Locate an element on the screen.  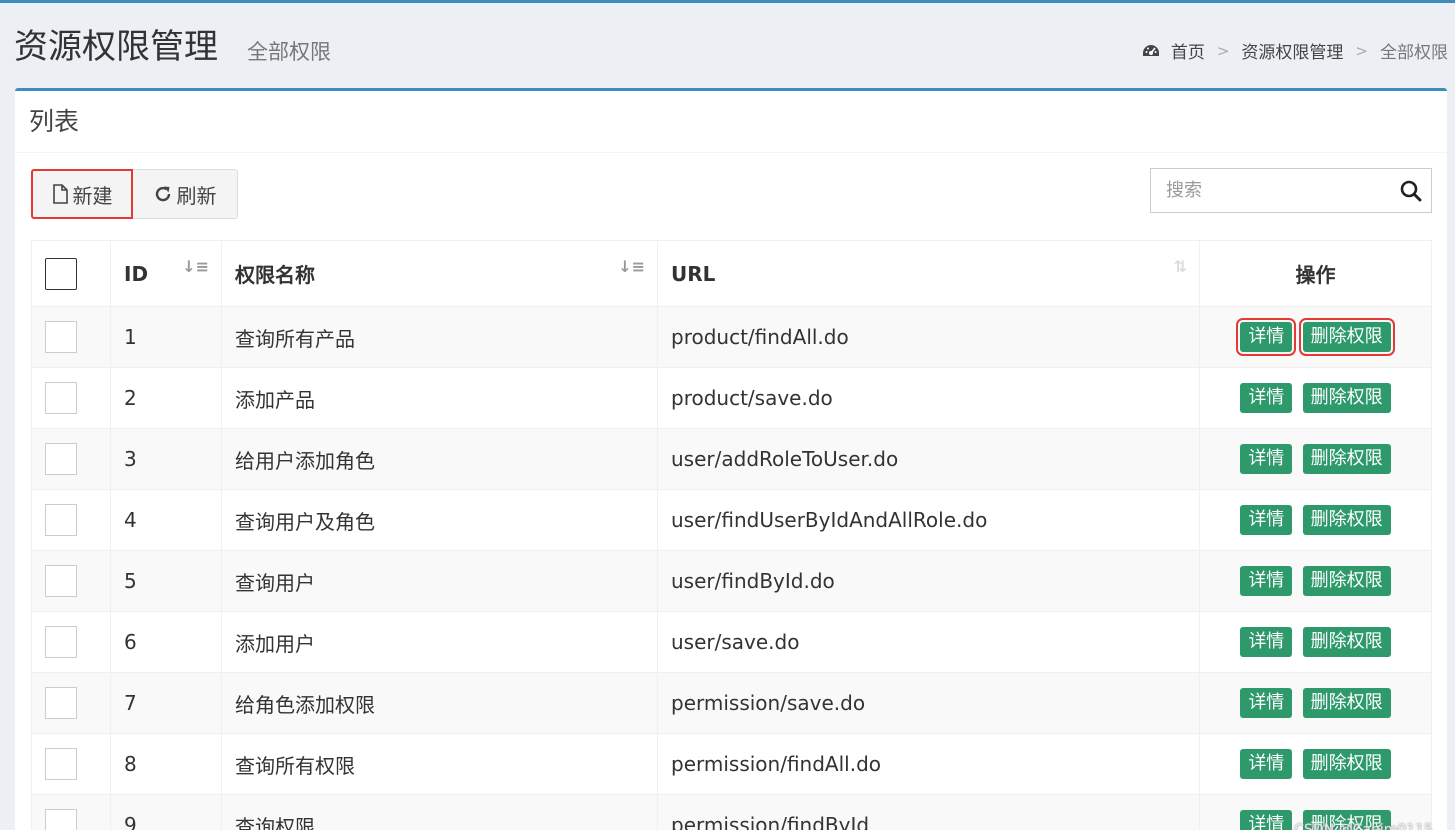
table-row: 5 查询用户 user/findById.do 详情 删除权限 is located at coordinates (731, 581).